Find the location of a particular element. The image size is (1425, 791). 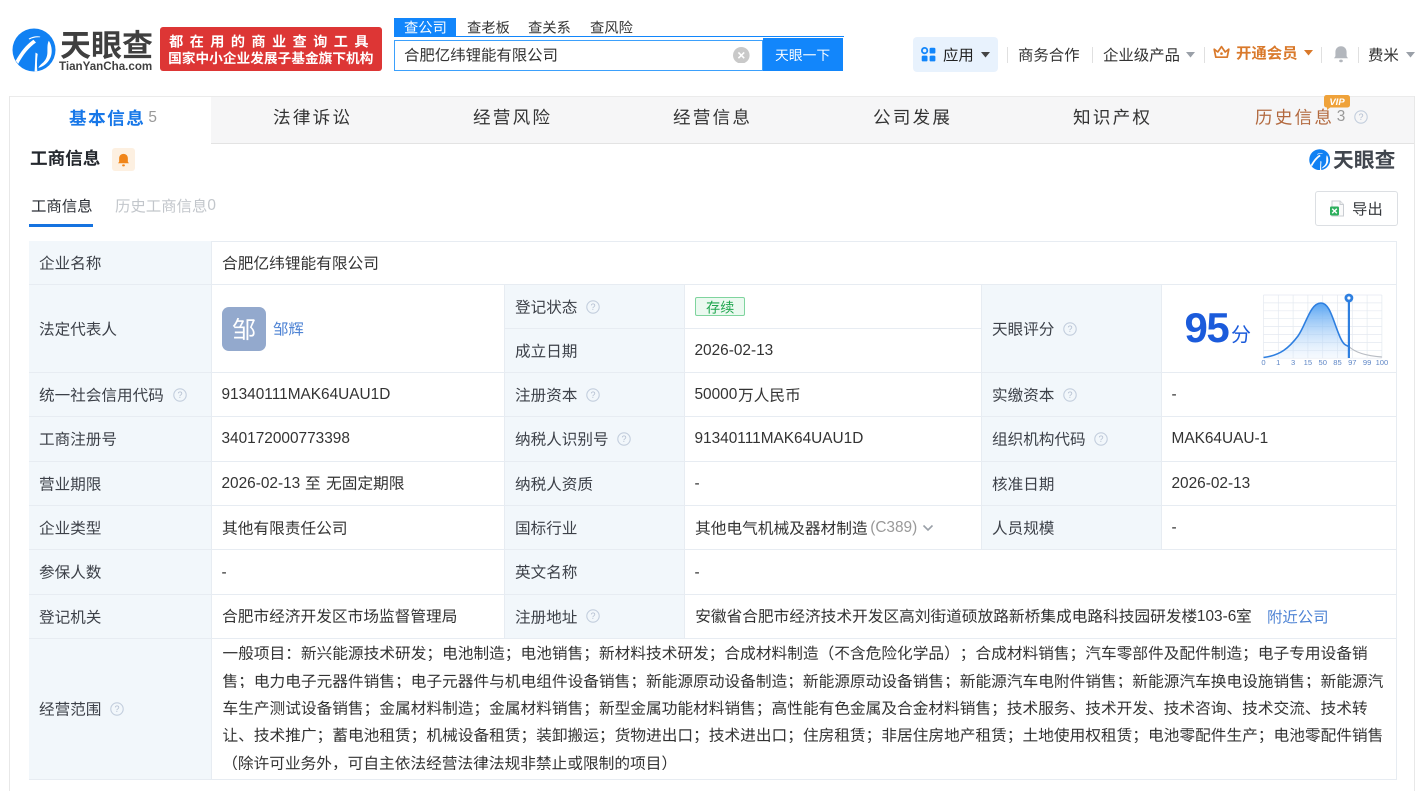

svg-text: 3 is located at coordinates (1292, 362).